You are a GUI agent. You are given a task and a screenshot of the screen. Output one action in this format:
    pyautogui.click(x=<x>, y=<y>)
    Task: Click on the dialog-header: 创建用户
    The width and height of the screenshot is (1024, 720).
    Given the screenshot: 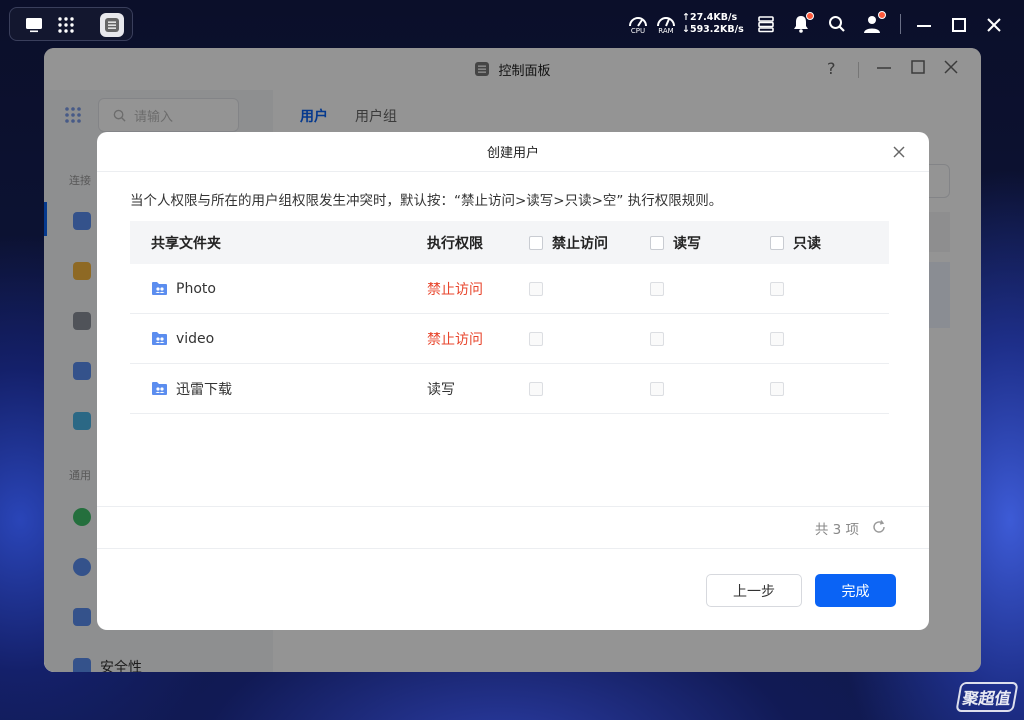 What is the action you would take?
    pyautogui.click(x=513, y=152)
    